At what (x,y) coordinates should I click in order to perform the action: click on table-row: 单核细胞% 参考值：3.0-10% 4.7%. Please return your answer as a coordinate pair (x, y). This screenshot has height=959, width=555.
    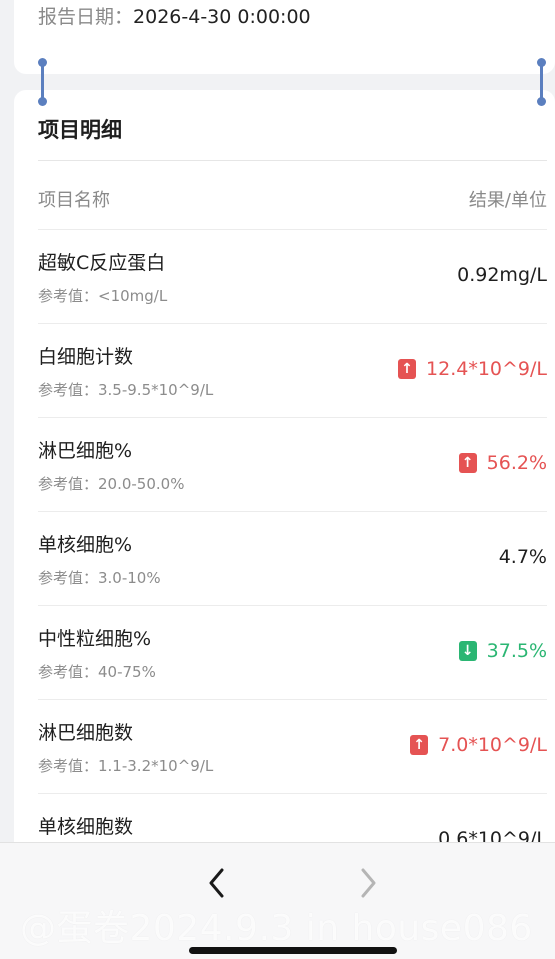
    Looking at the image, I should click on (292, 559).